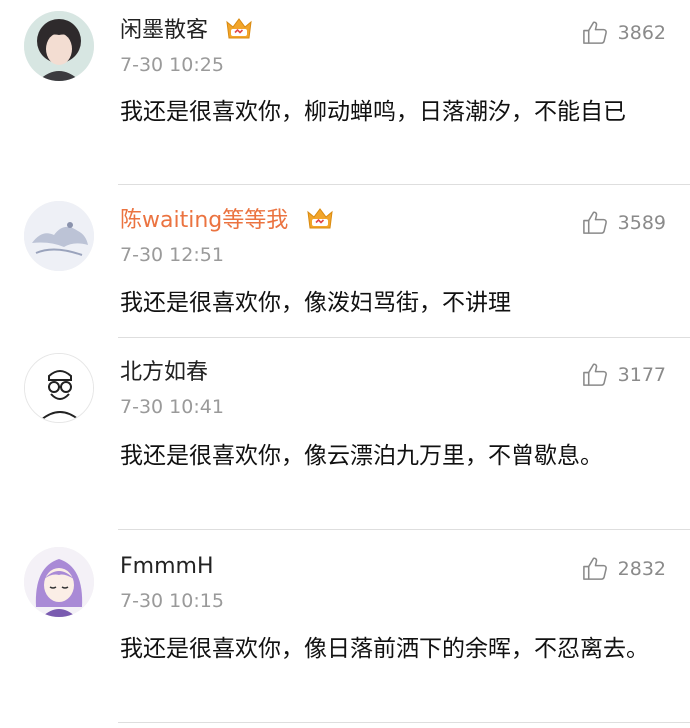 The width and height of the screenshot is (690, 728). What do you see at coordinates (172, 65) in the screenshot?
I see `timestamp: 7-30 10:25` at bounding box center [172, 65].